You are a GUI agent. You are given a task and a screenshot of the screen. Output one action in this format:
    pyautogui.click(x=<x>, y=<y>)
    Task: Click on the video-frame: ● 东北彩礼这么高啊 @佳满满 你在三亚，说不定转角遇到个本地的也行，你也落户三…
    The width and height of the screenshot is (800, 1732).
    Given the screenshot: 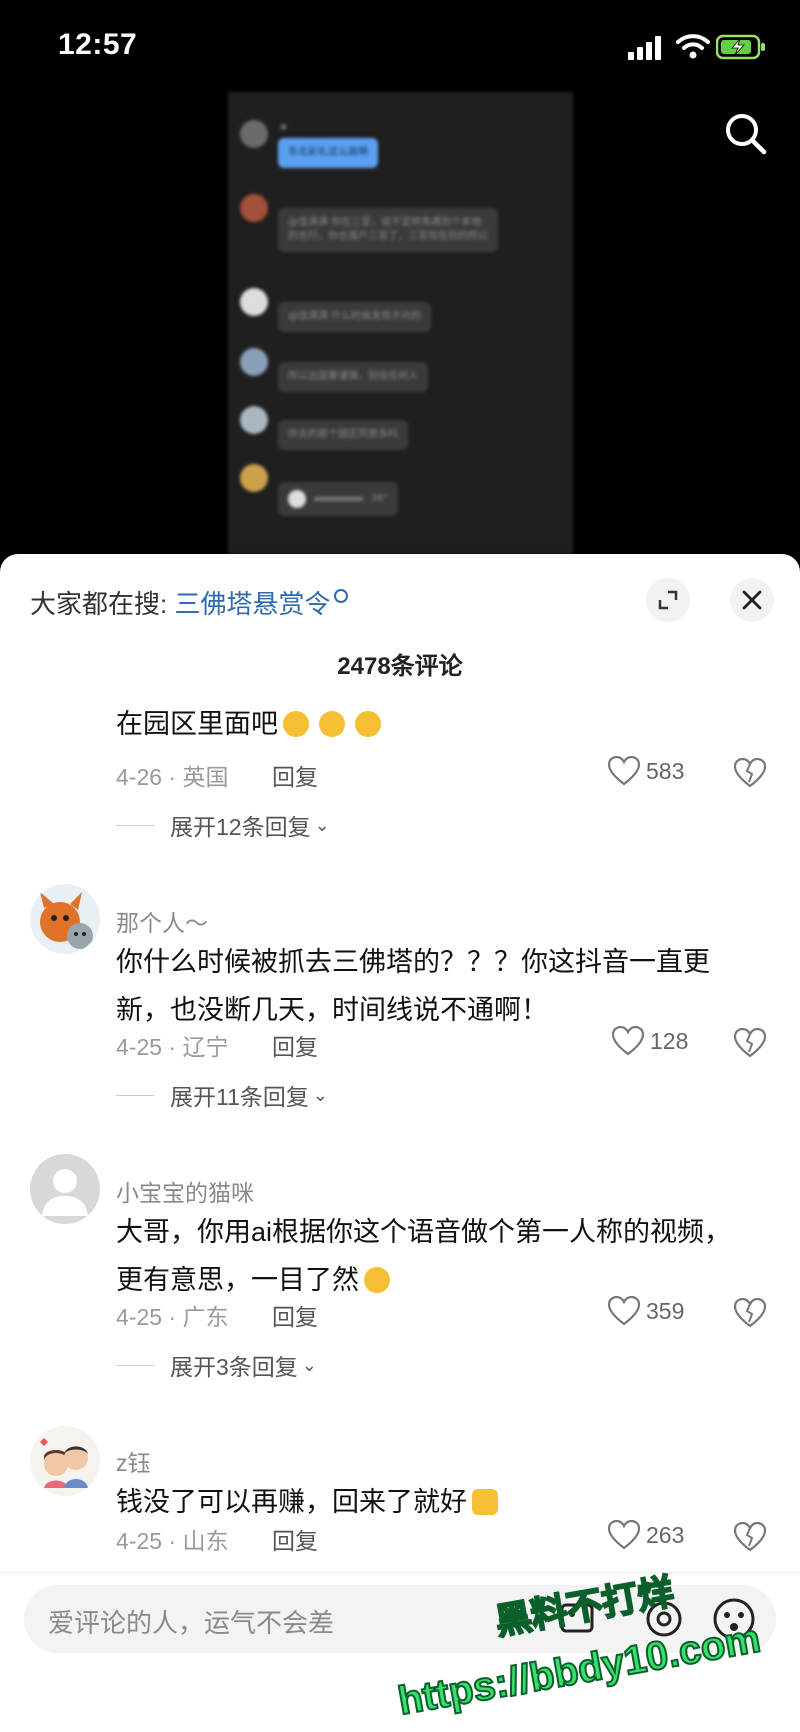 What is the action you would take?
    pyautogui.click(x=400, y=323)
    